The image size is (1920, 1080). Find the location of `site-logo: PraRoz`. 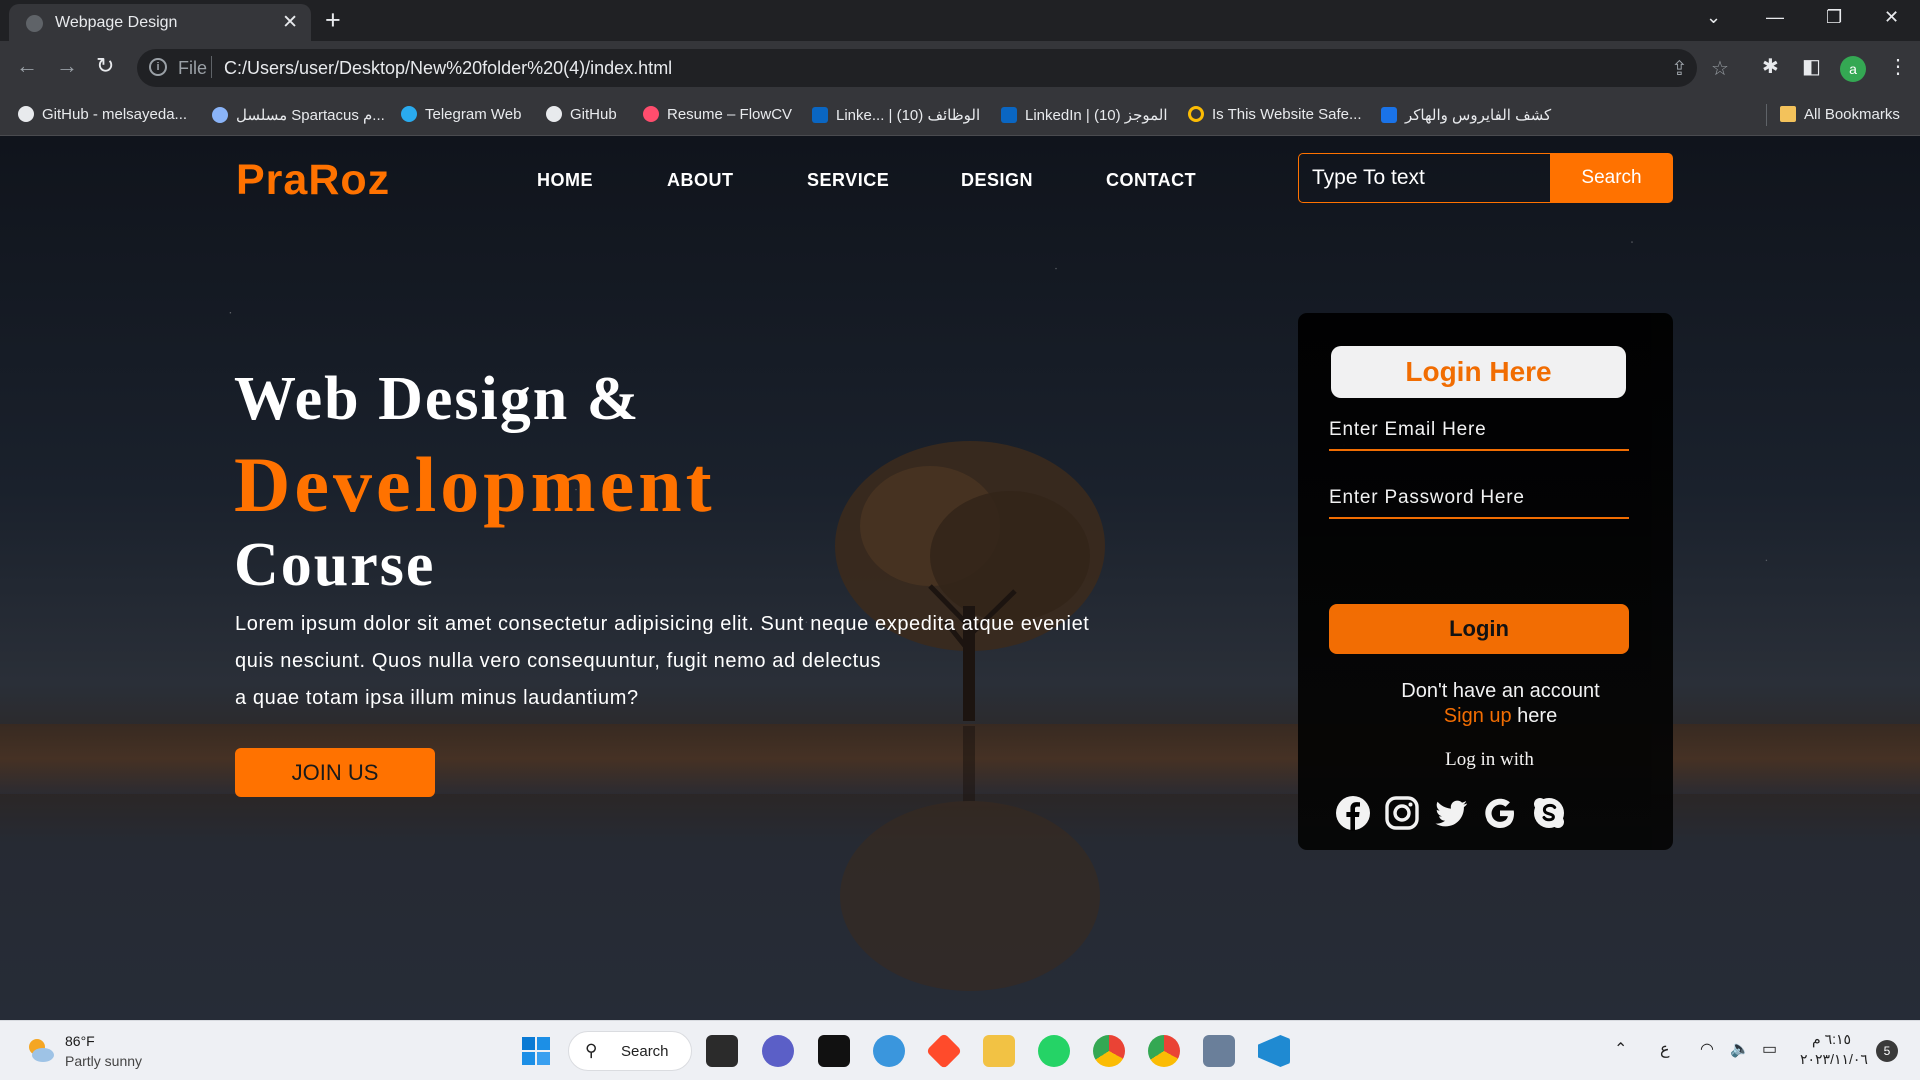

site-logo: PraRoz is located at coordinates (313, 180).